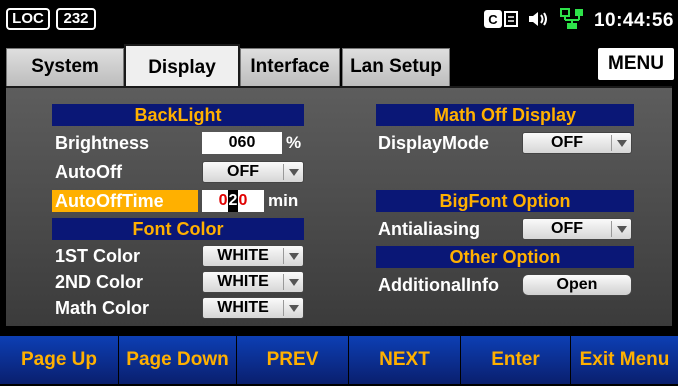 The image size is (678, 386). Describe the element at coordinates (290, 67) in the screenshot. I see `tab-interface: Interface` at that location.